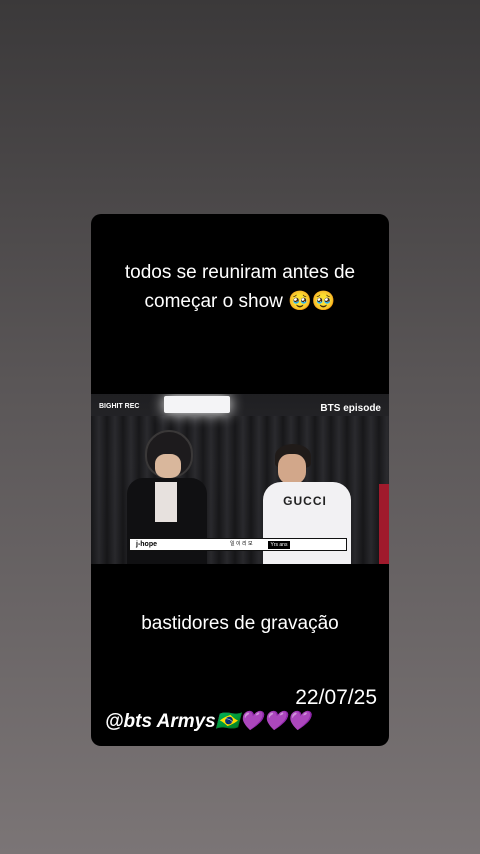  I want to click on small-subtitle: Yrs ans, so click(279, 545).